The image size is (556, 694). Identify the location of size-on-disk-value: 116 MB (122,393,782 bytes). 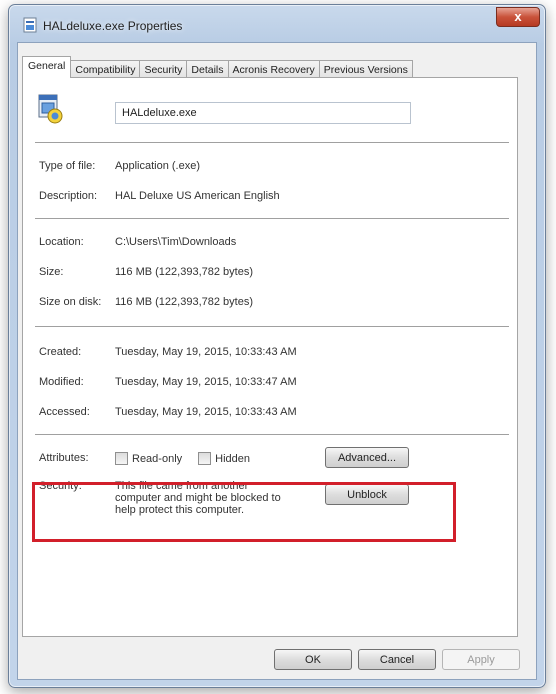
(184, 302).